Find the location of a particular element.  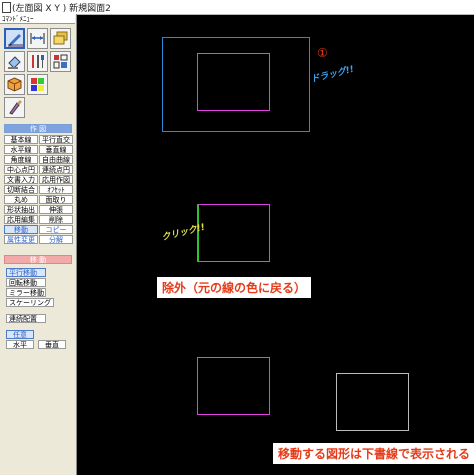

cmd-chamfer: 面取り is located at coordinates (56, 199).